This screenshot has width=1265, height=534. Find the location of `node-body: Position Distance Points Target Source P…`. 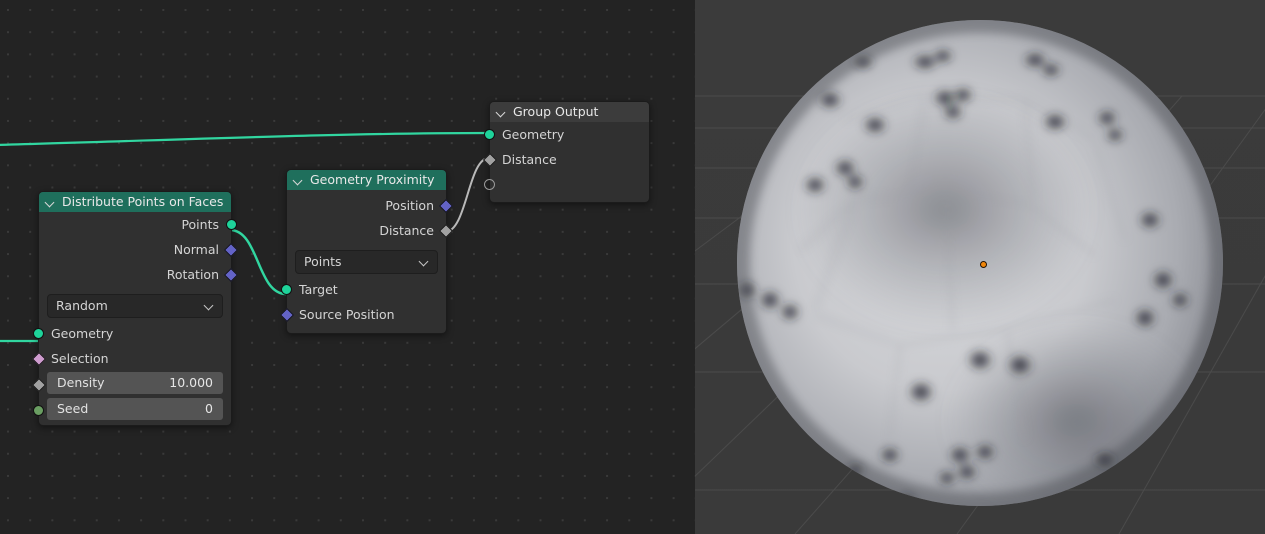

node-body: Position Distance Points Target Source P… is located at coordinates (366, 260).